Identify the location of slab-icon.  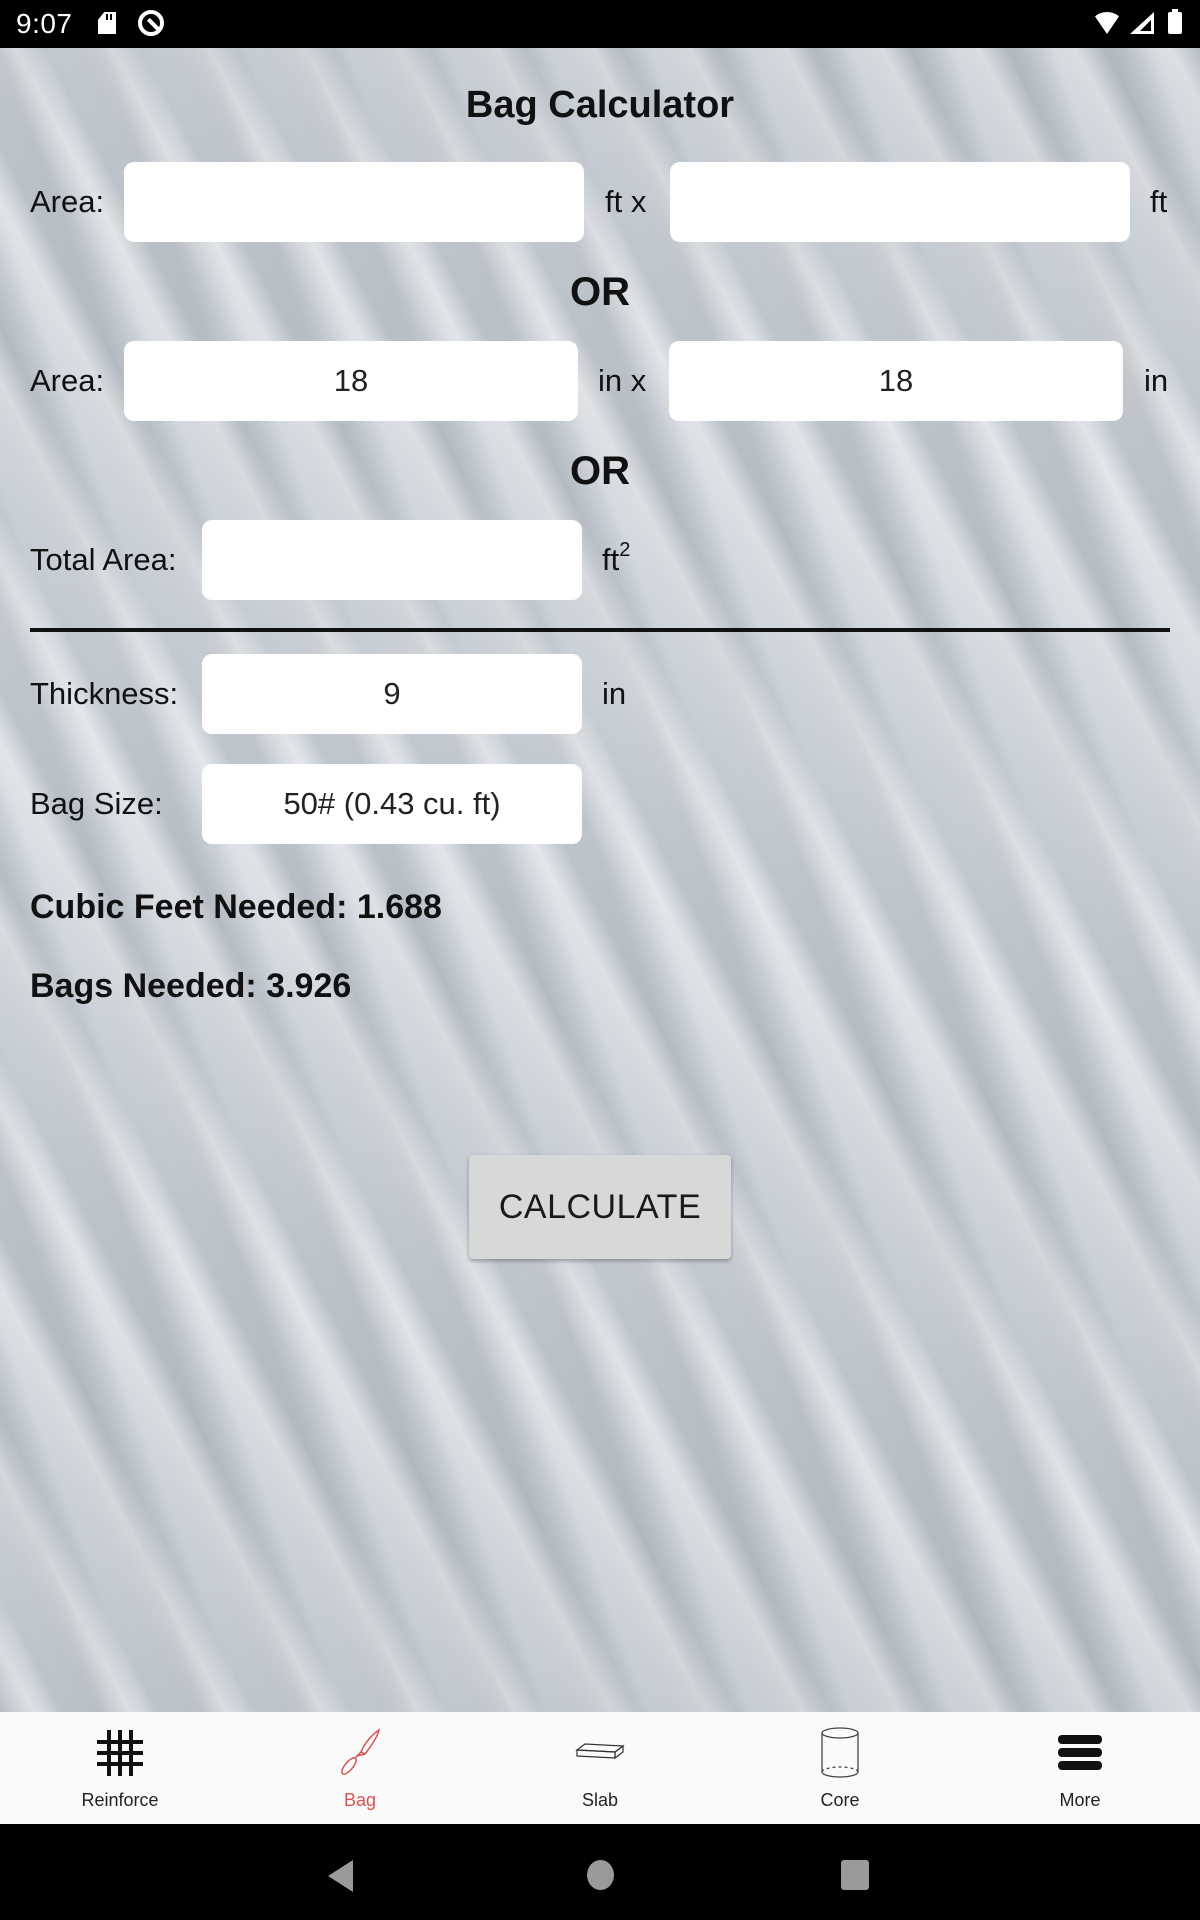
(600, 1753).